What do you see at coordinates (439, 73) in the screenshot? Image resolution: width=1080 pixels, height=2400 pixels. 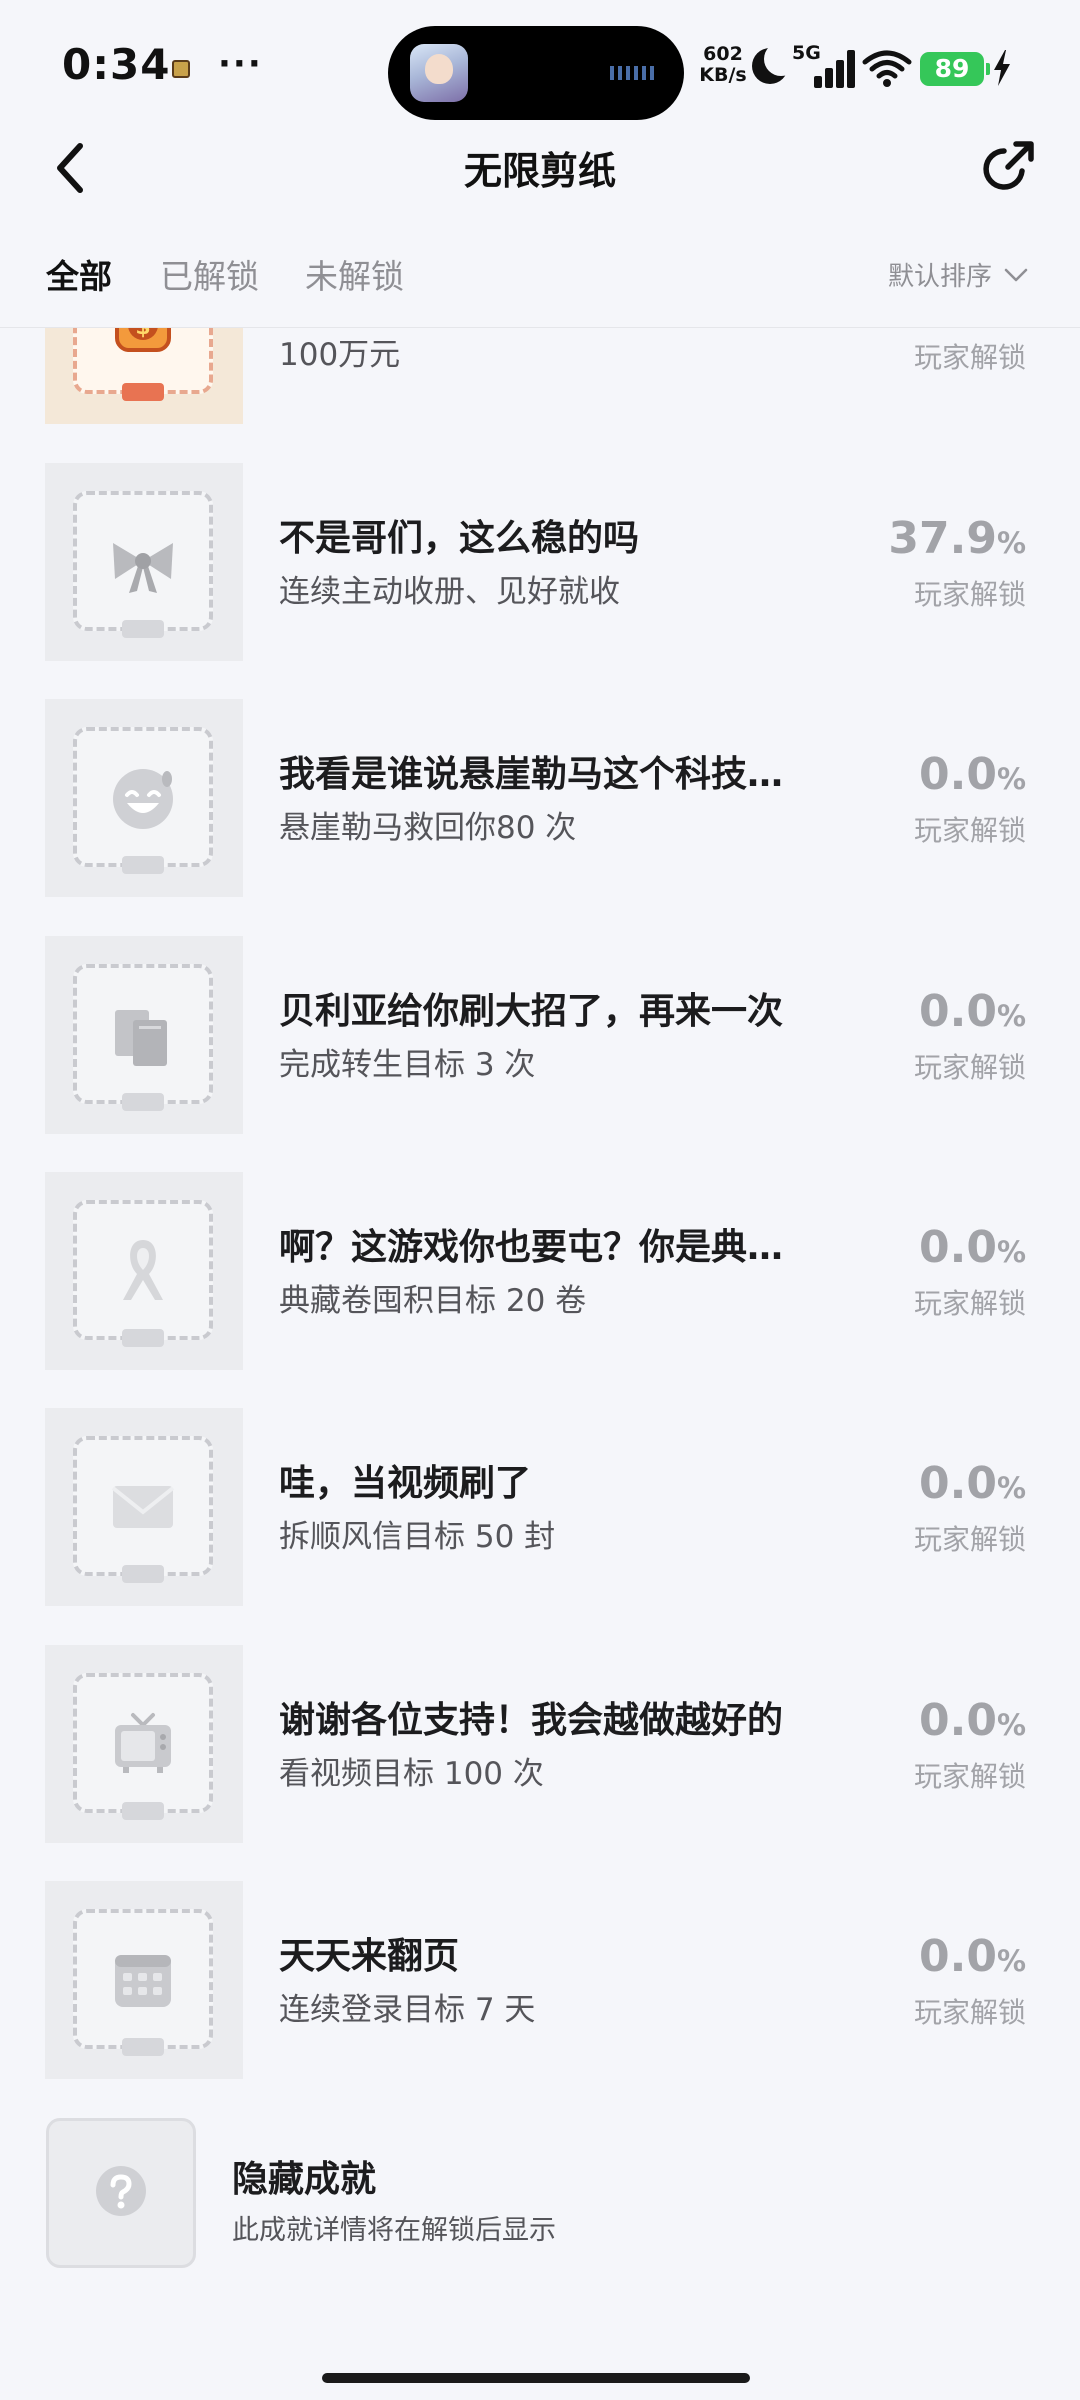 I see `island-app-avatar-icon` at bounding box center [439, 73].